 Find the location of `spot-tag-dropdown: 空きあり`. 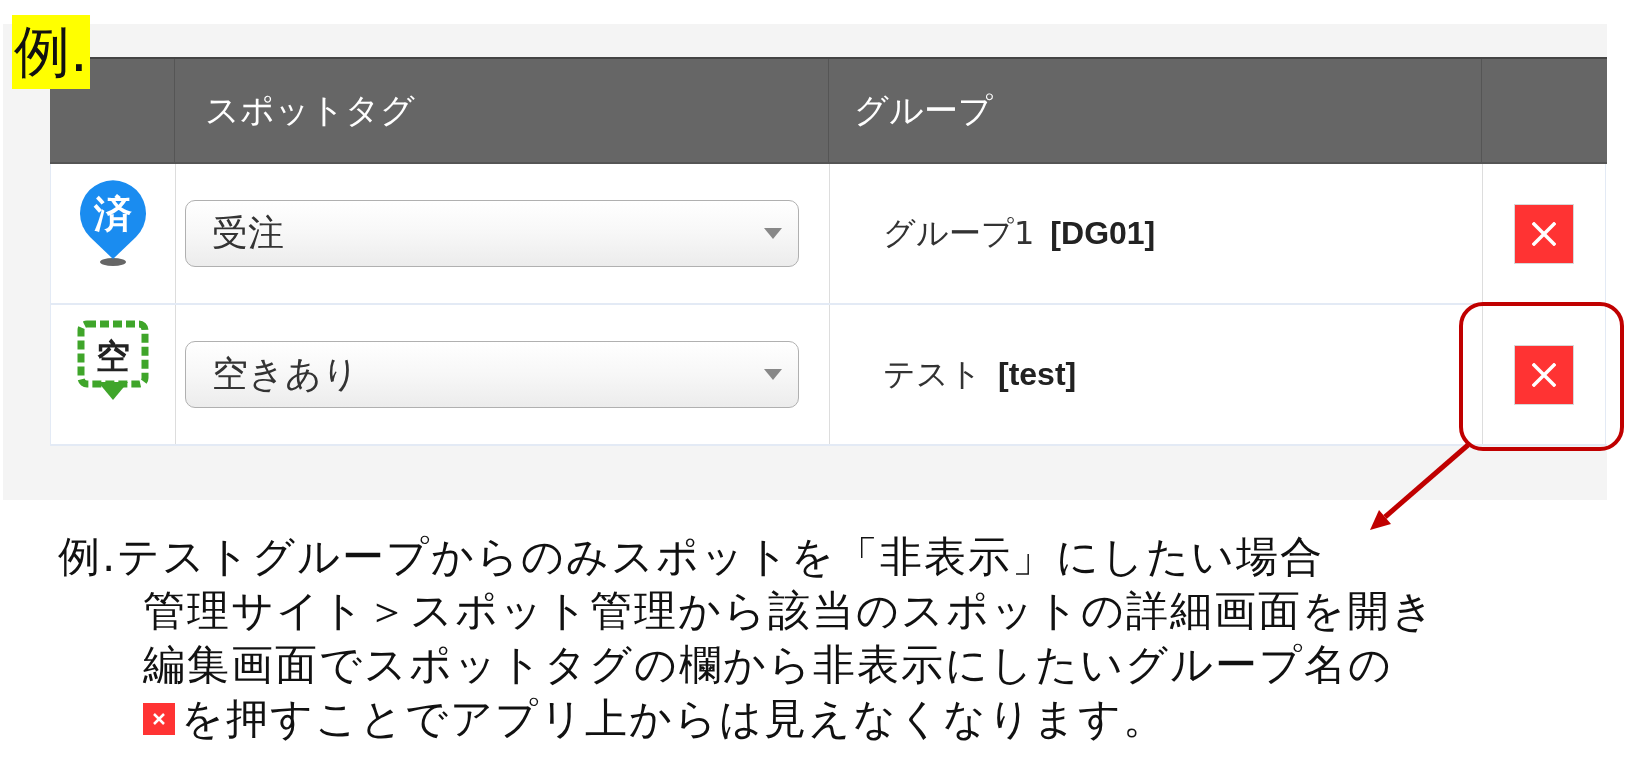

spot-tag-dropdown: 空きあり is located at coordinates (492, 374).